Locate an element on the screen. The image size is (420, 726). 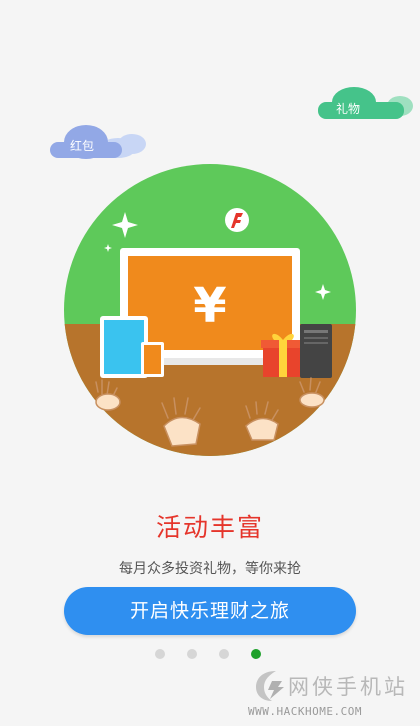
page-subtitle: 每月众多投资礼物，等你来抢 is located at coordinates (210, 569).